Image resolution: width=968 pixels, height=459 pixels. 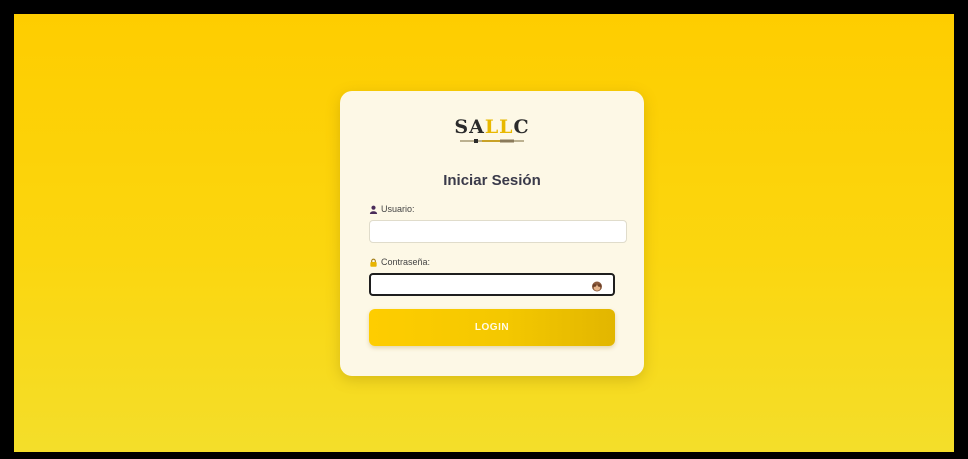 I want to click on password-label: Contraseña:, so click(x=399, y=262).